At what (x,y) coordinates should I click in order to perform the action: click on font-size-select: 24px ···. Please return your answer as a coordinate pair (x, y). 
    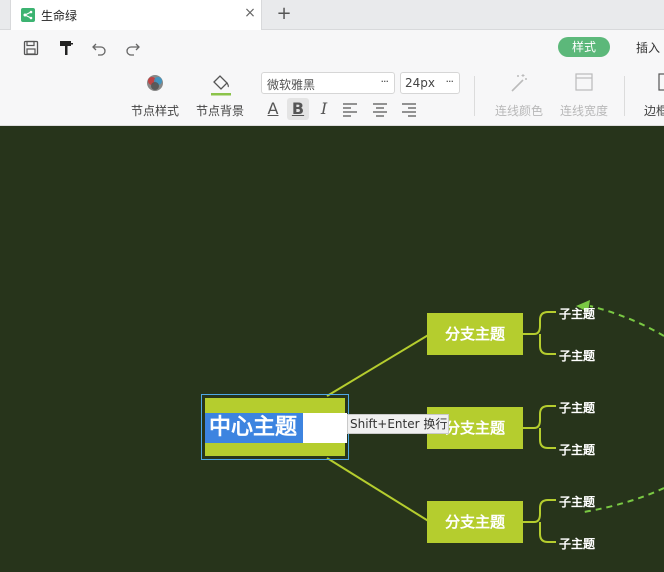
    Looking at the image, I should click on (430, 83).